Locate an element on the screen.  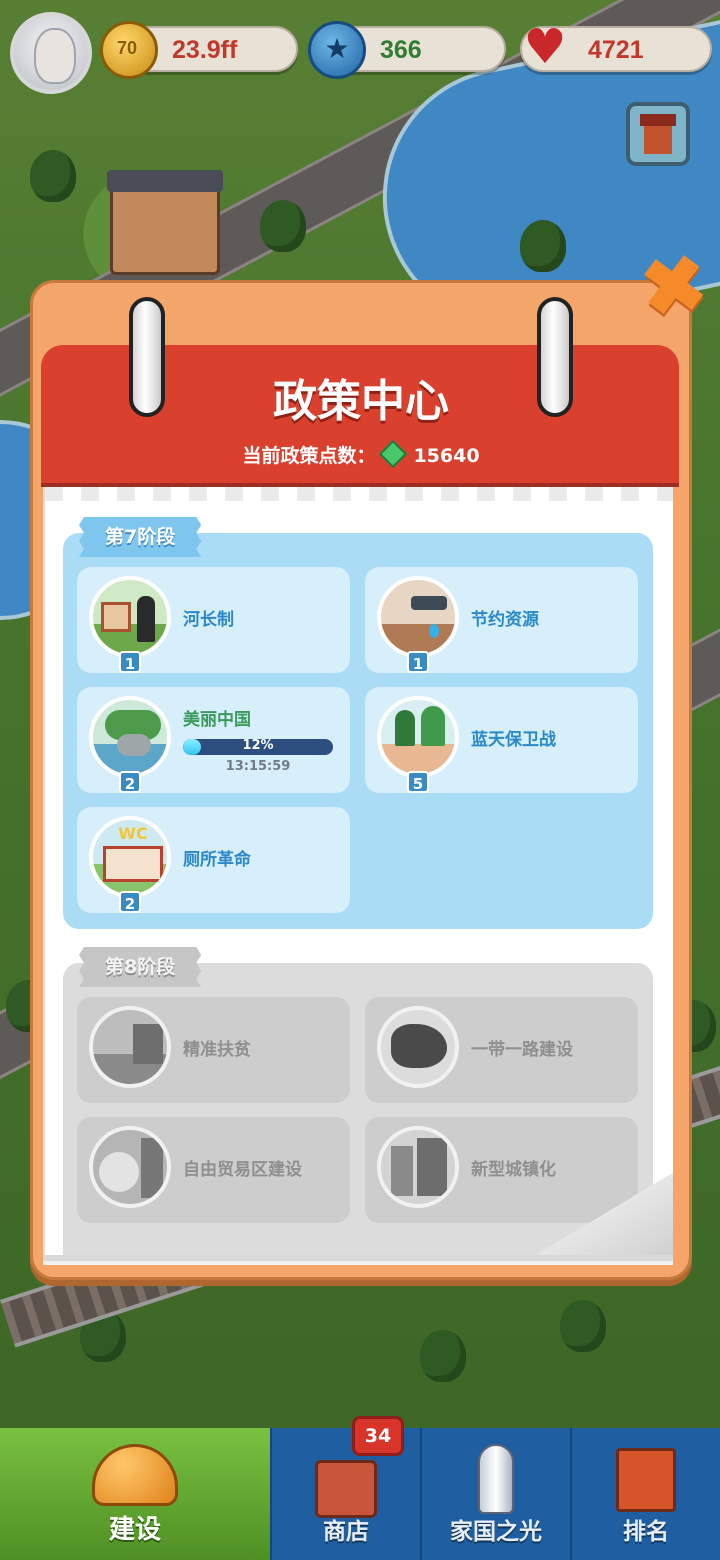
pagoda-icon-base is located at coordinates (658, 140).